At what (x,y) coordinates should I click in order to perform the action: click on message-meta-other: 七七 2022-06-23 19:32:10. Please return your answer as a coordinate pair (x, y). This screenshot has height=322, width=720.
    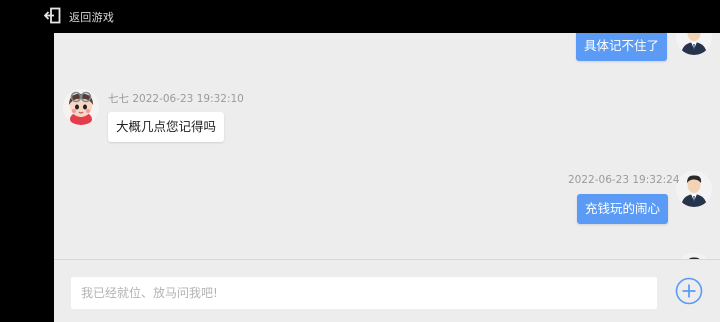
    Looking at the image, I should click on (176, 98).